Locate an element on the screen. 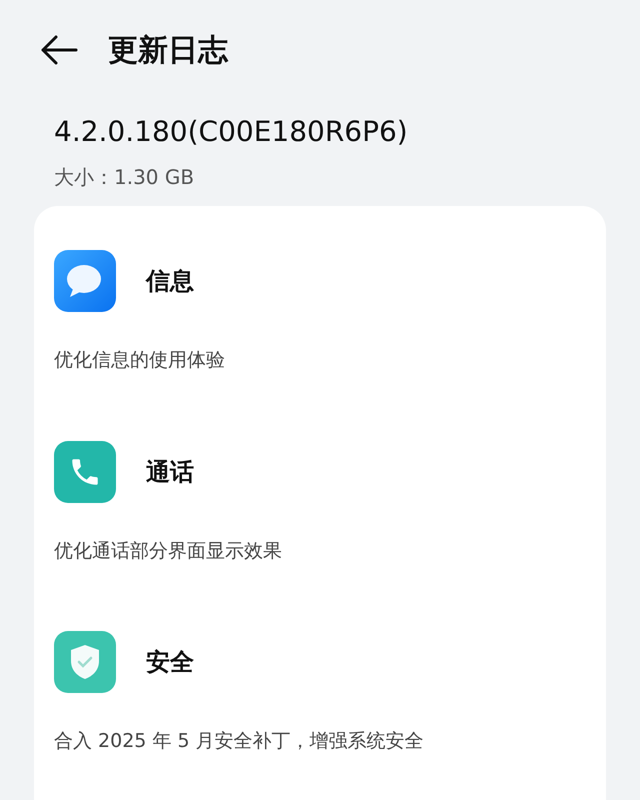 This screenshot has width=640, height=800. section-description: 优化信息的使用体验 is located at coordinates (140, 360).